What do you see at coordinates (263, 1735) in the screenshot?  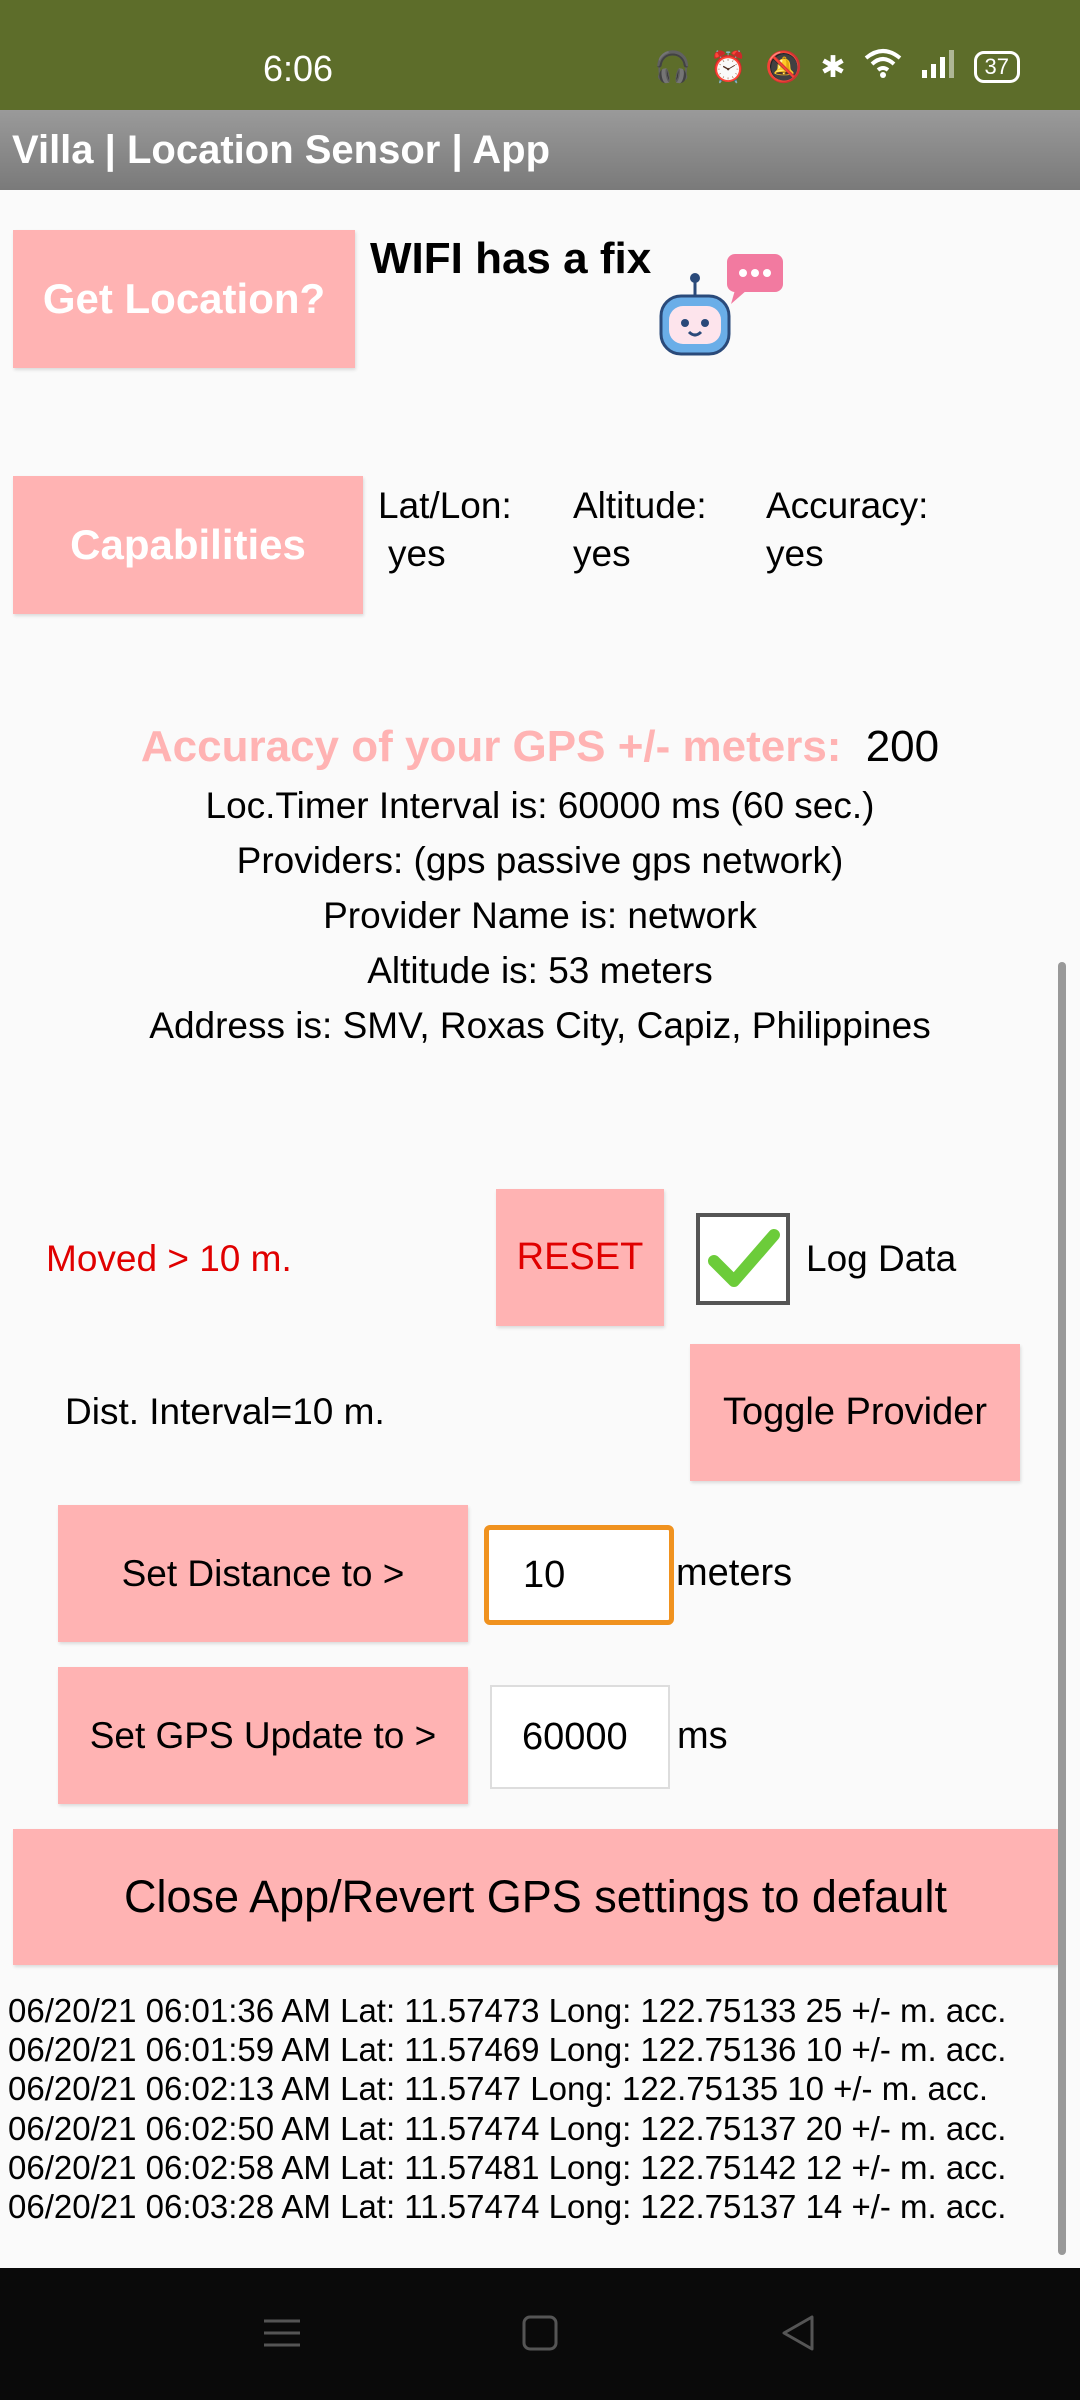 I see `set-gps-update-button: Set GPS Update to >` at bounding box center [263, 1735].